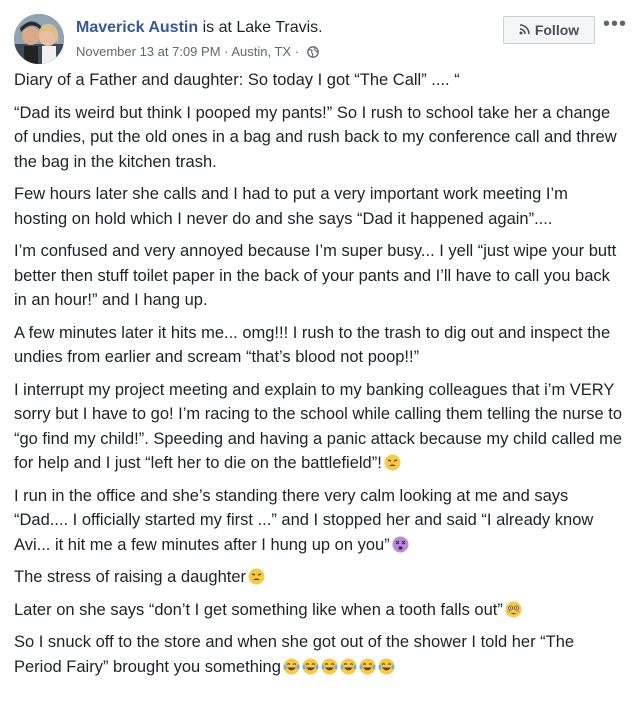 The height and width of the screenshot is (713, 634). What do you see at coordinates (279, 27) in the screenshot?
I see `place-link: Lake Travis.` at bounding box center [279, 27].